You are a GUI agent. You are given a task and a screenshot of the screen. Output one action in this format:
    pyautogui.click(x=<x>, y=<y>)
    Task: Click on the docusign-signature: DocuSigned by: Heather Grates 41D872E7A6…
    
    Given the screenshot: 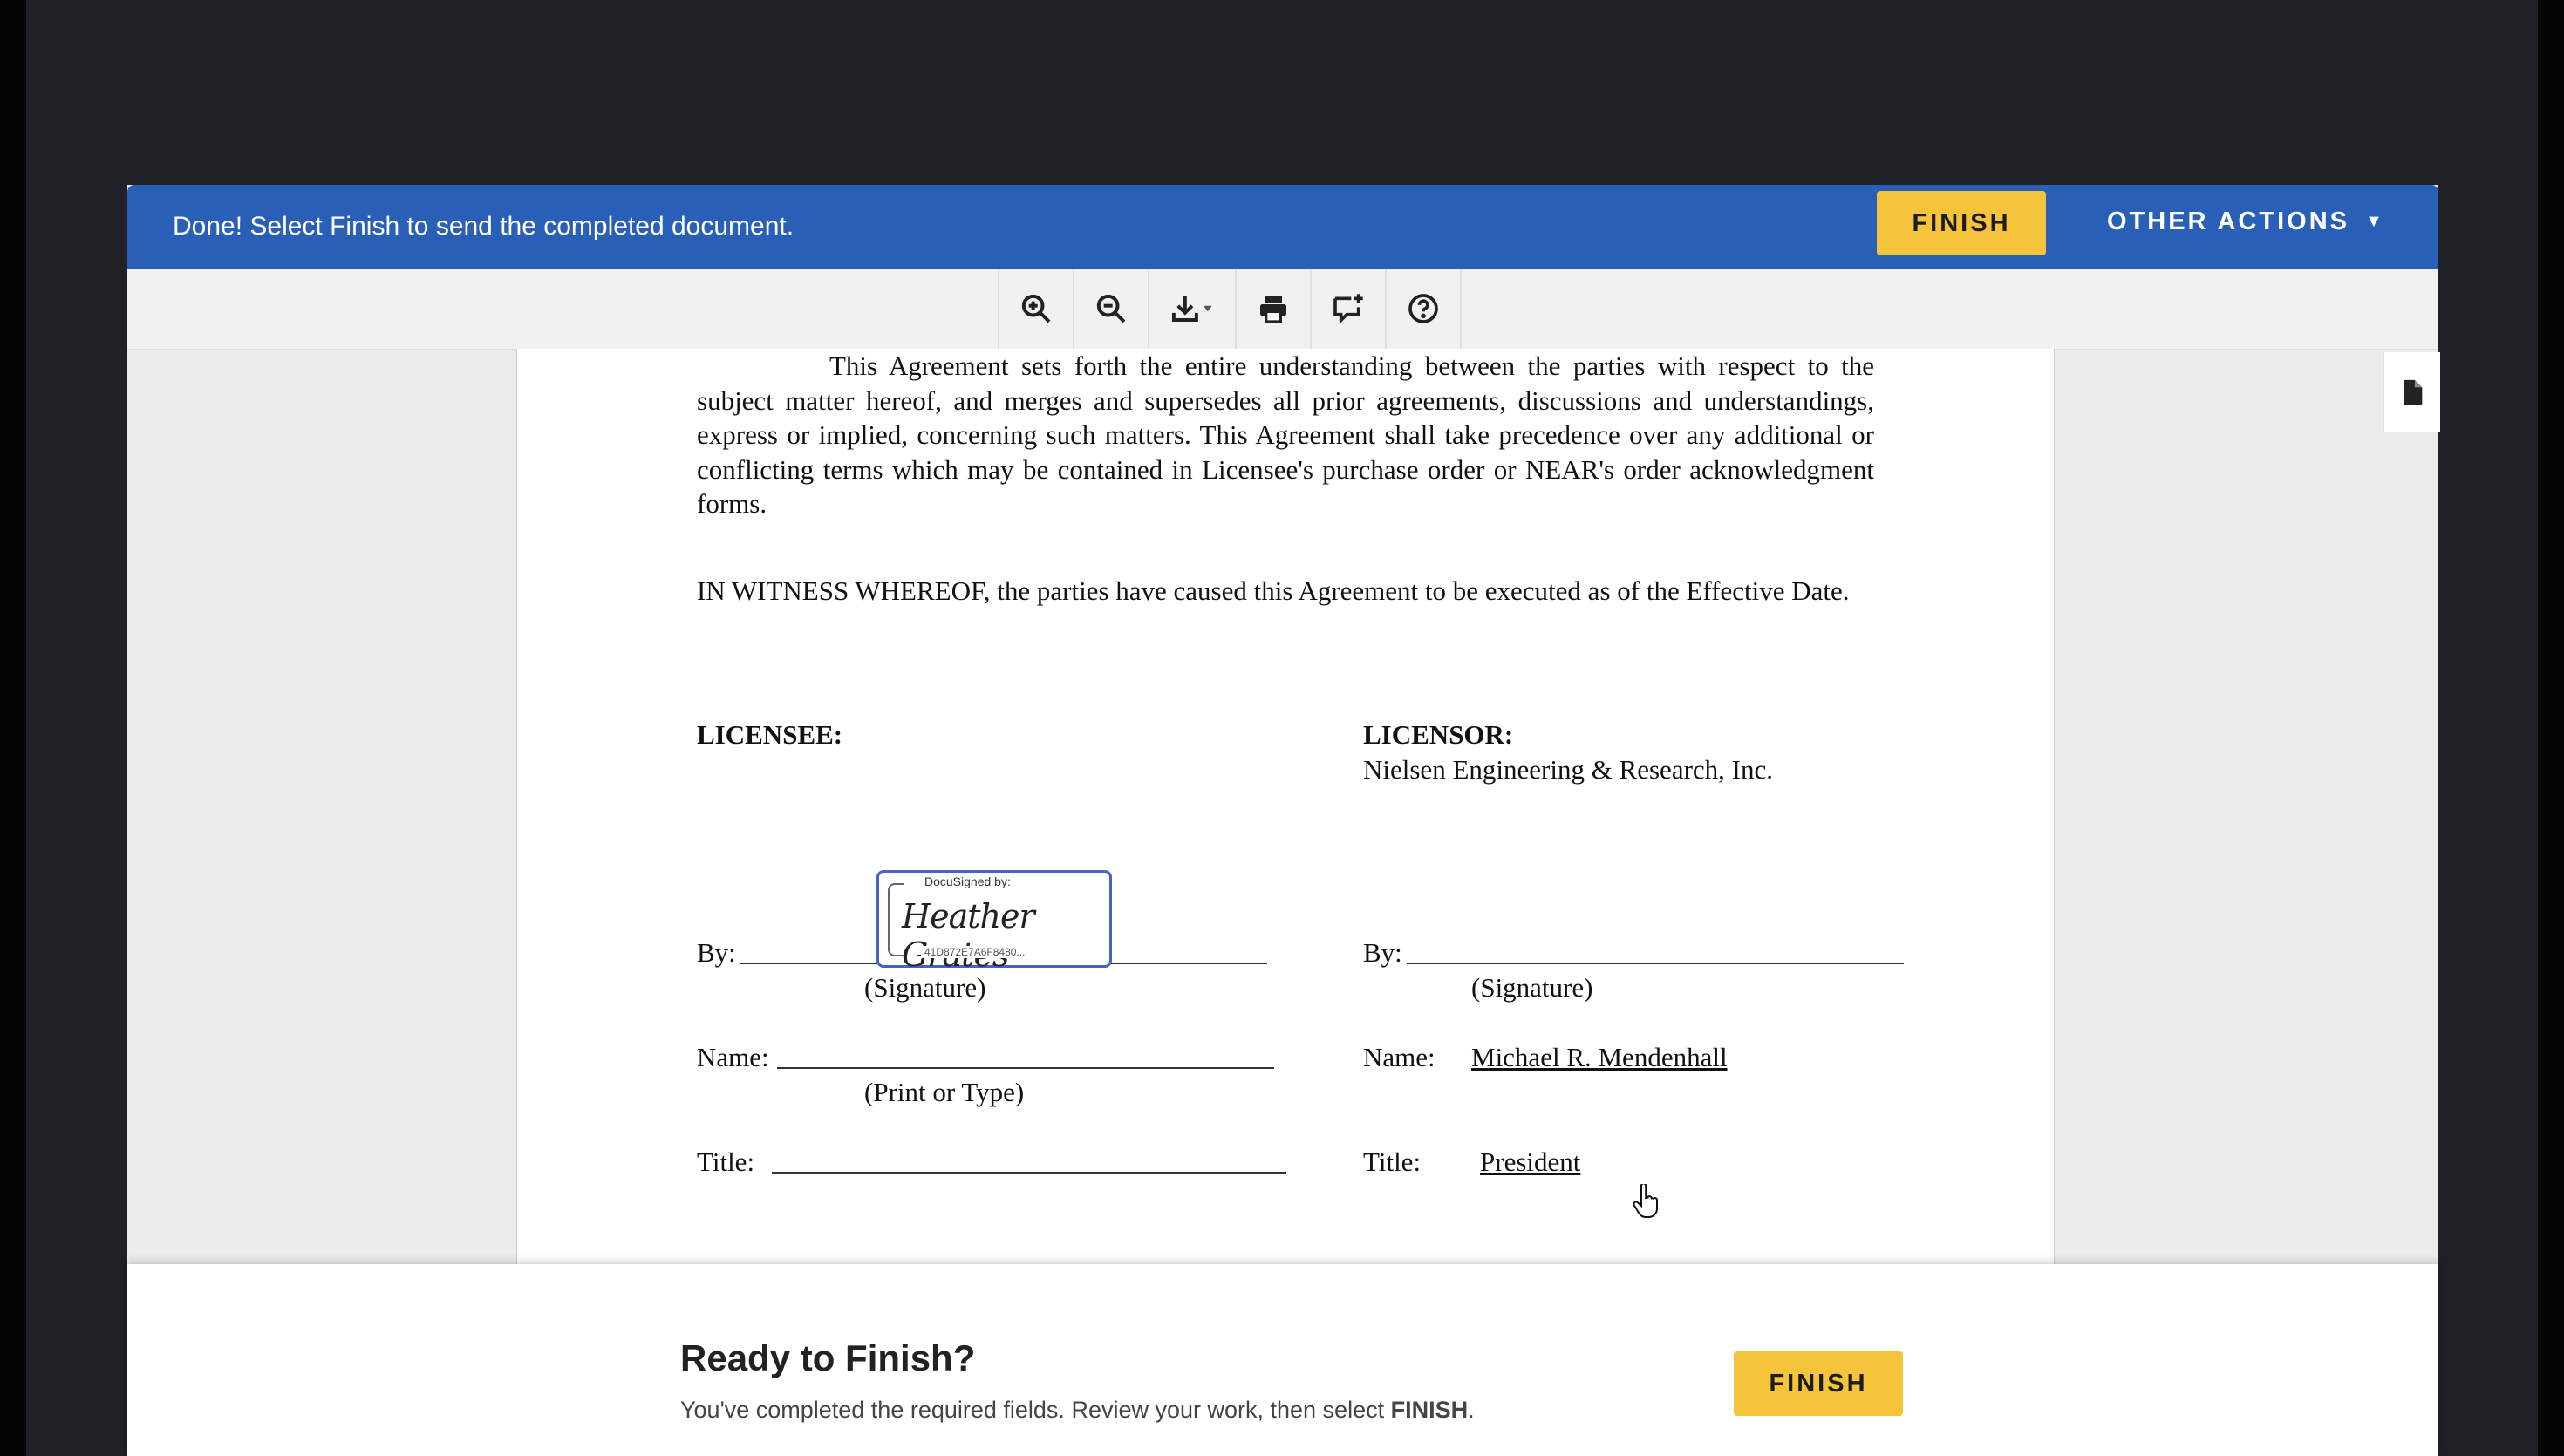 What is the action you would take?
    pyautogui.click(x=994, y=922)
    